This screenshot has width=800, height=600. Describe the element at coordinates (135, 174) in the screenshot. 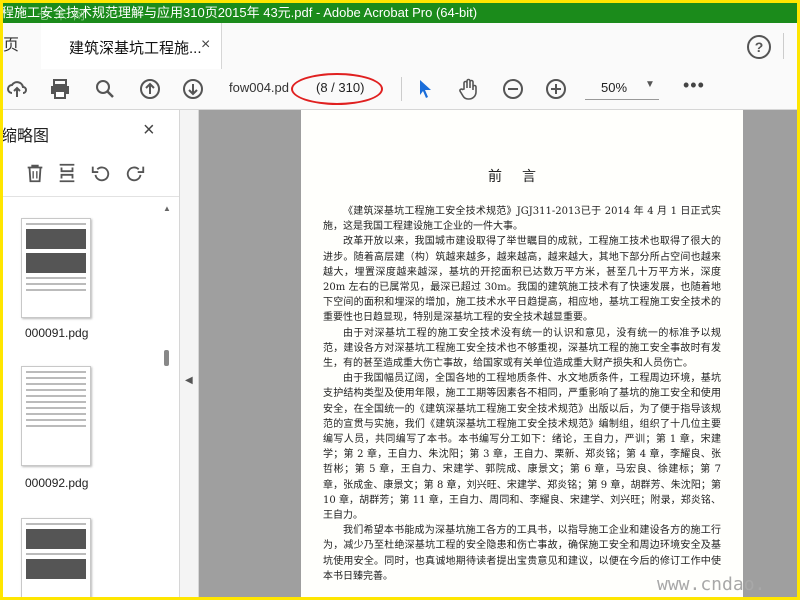

I see `rotate-right-icon` at that location.